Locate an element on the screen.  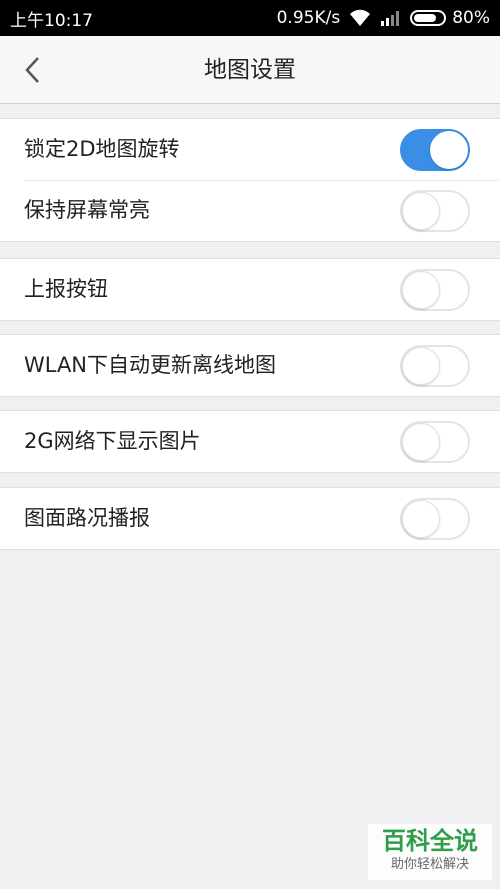
network-speed: 0.95K/s is located at coordinates (308, 18).